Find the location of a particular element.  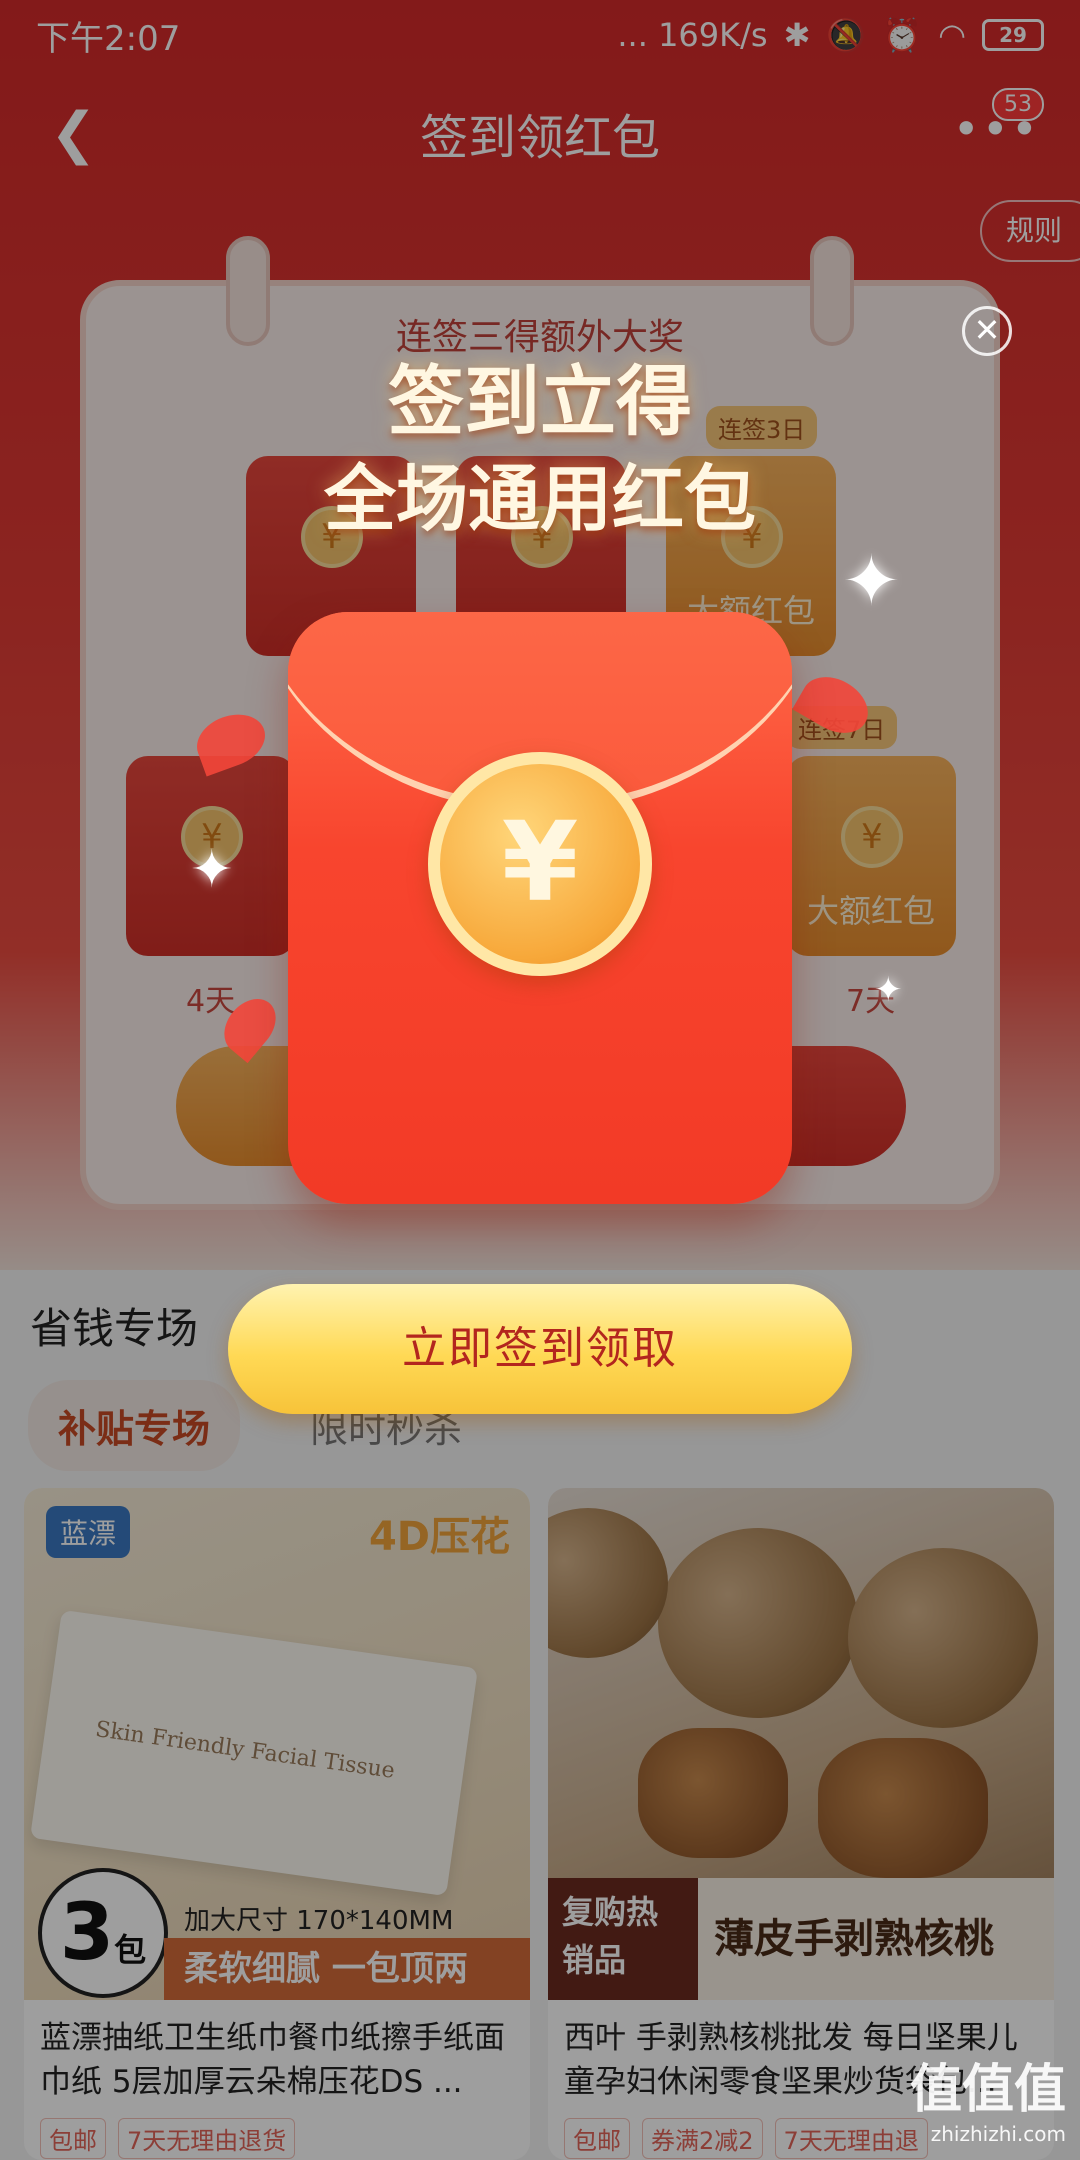

watermark: 值值值 zhizhizhi.com is located at coordinates (988, 2096).